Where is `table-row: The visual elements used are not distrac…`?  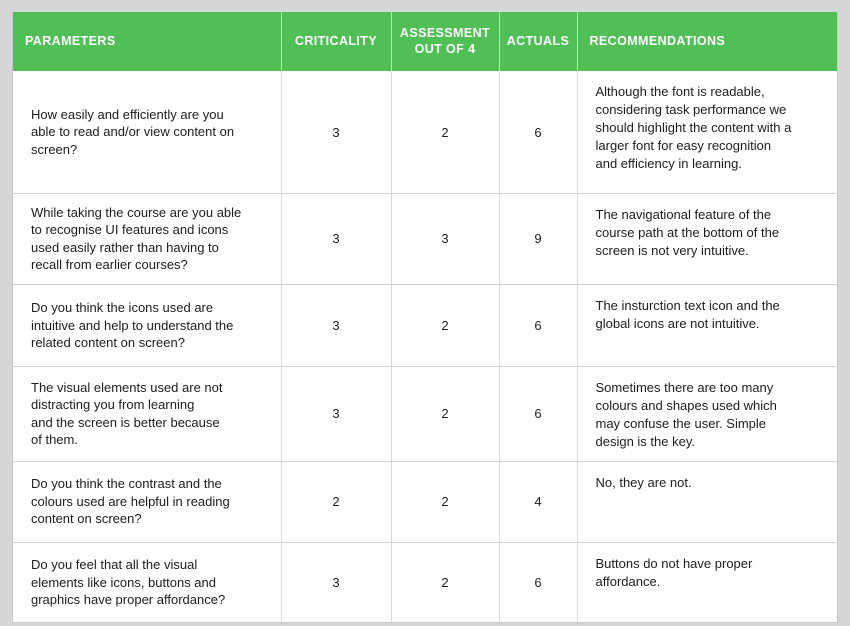
table-row: The visual elements used are not distrac… is located at coordinates (425, 414).